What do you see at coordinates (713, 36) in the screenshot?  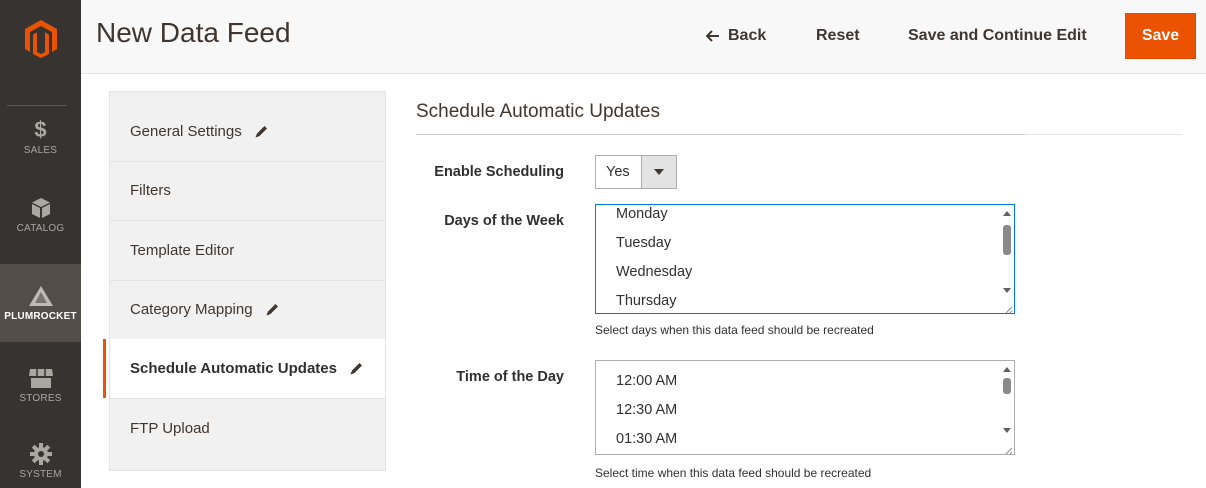 I see `arrow-left-icon` at bounding box center [713, 36].